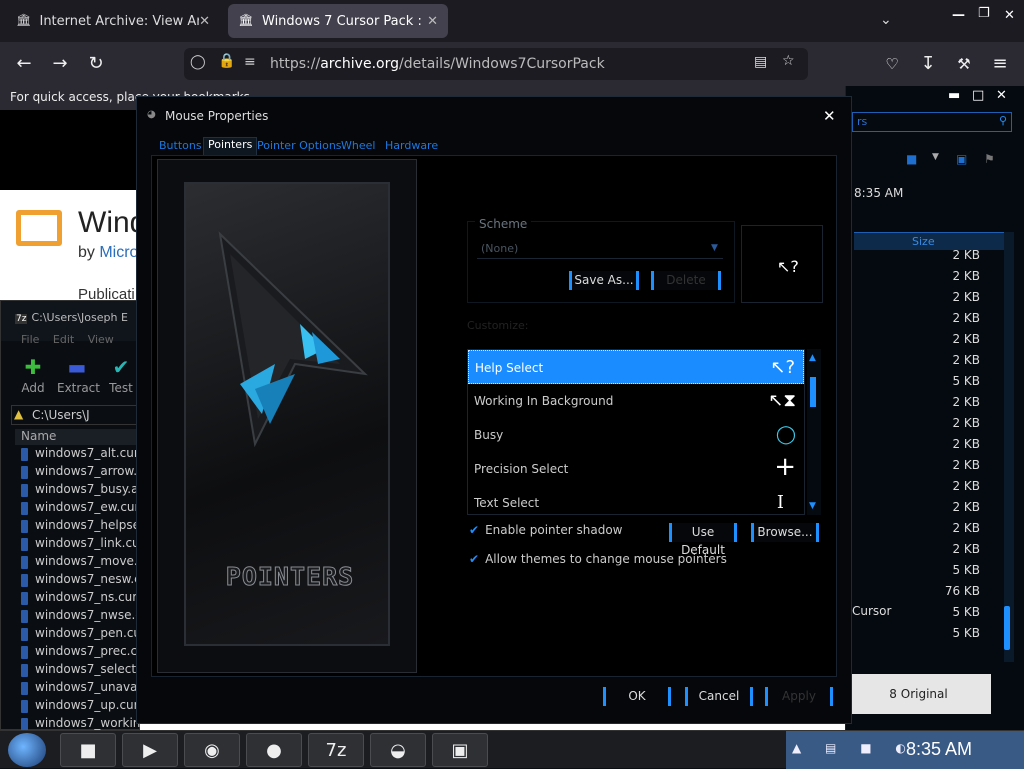 The image size is (1024, 769). What do you see at coordinates (964, 64) in the screenshot?
I see `extensions-icon: ⚒` at bounding box center [964, 64].